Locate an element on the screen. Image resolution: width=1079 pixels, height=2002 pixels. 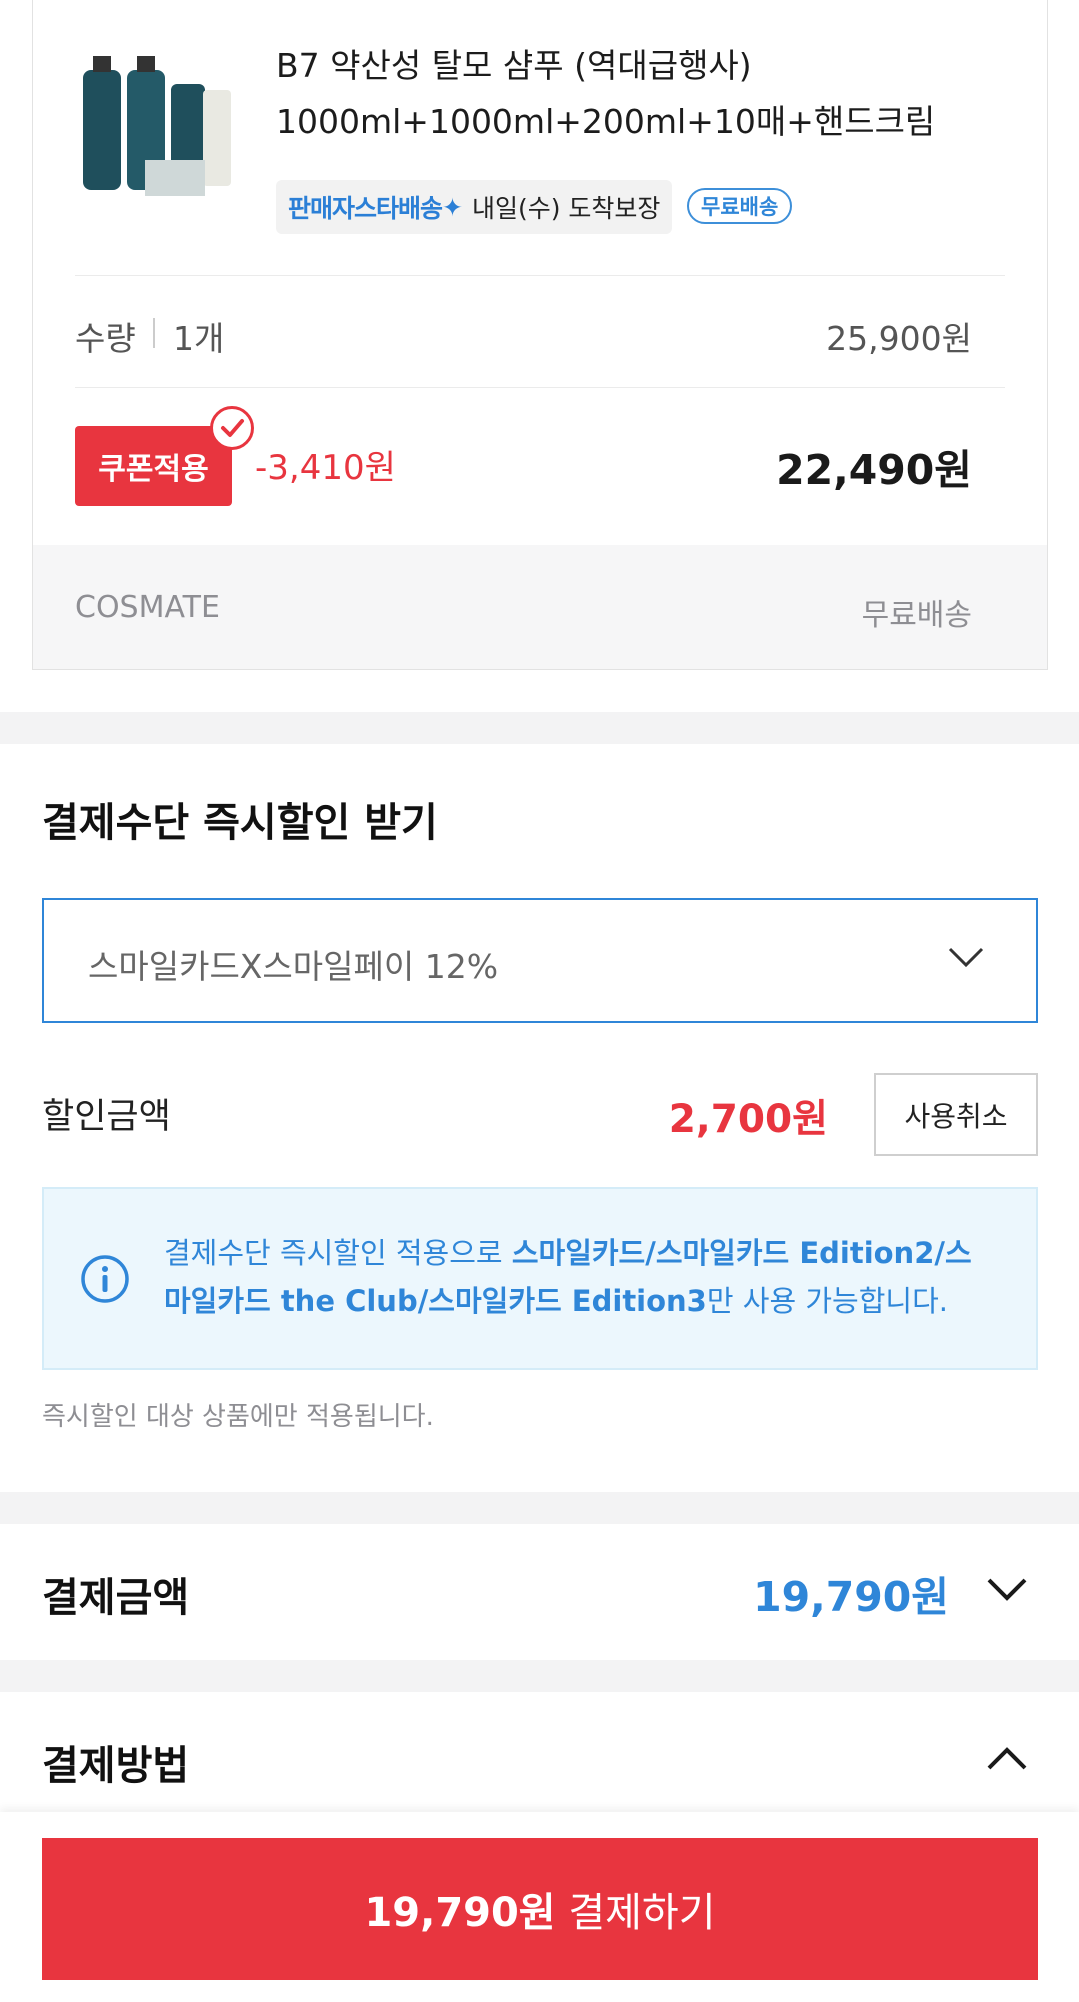
payment-total-amount: 19,790원 is located at coordinates (851, 1593).